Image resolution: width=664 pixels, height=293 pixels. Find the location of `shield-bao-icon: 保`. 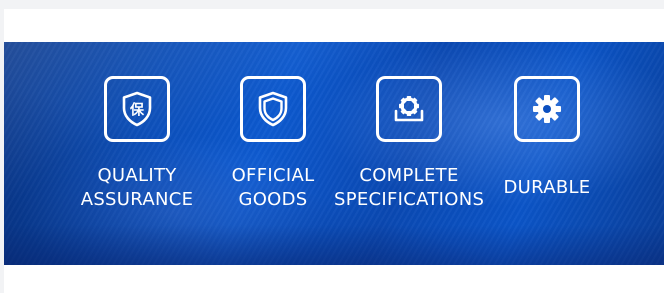

shield-bao-icon: 保 is located at coordinates (137, 109).